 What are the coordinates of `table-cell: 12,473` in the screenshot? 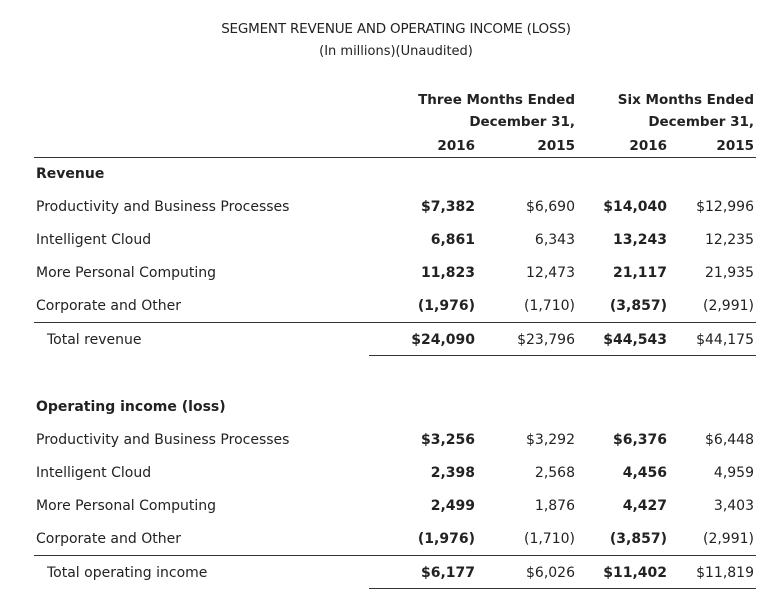 It's located at (550, 273).